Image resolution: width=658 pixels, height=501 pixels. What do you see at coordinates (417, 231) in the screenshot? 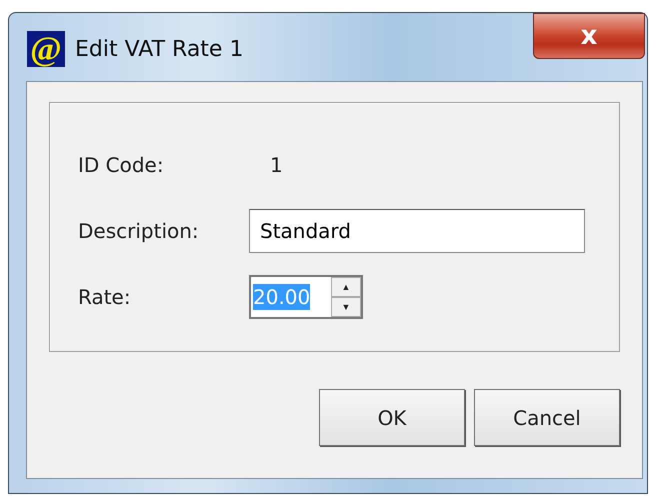
I see `description-field: Standard` at bounding box center [417, 231].